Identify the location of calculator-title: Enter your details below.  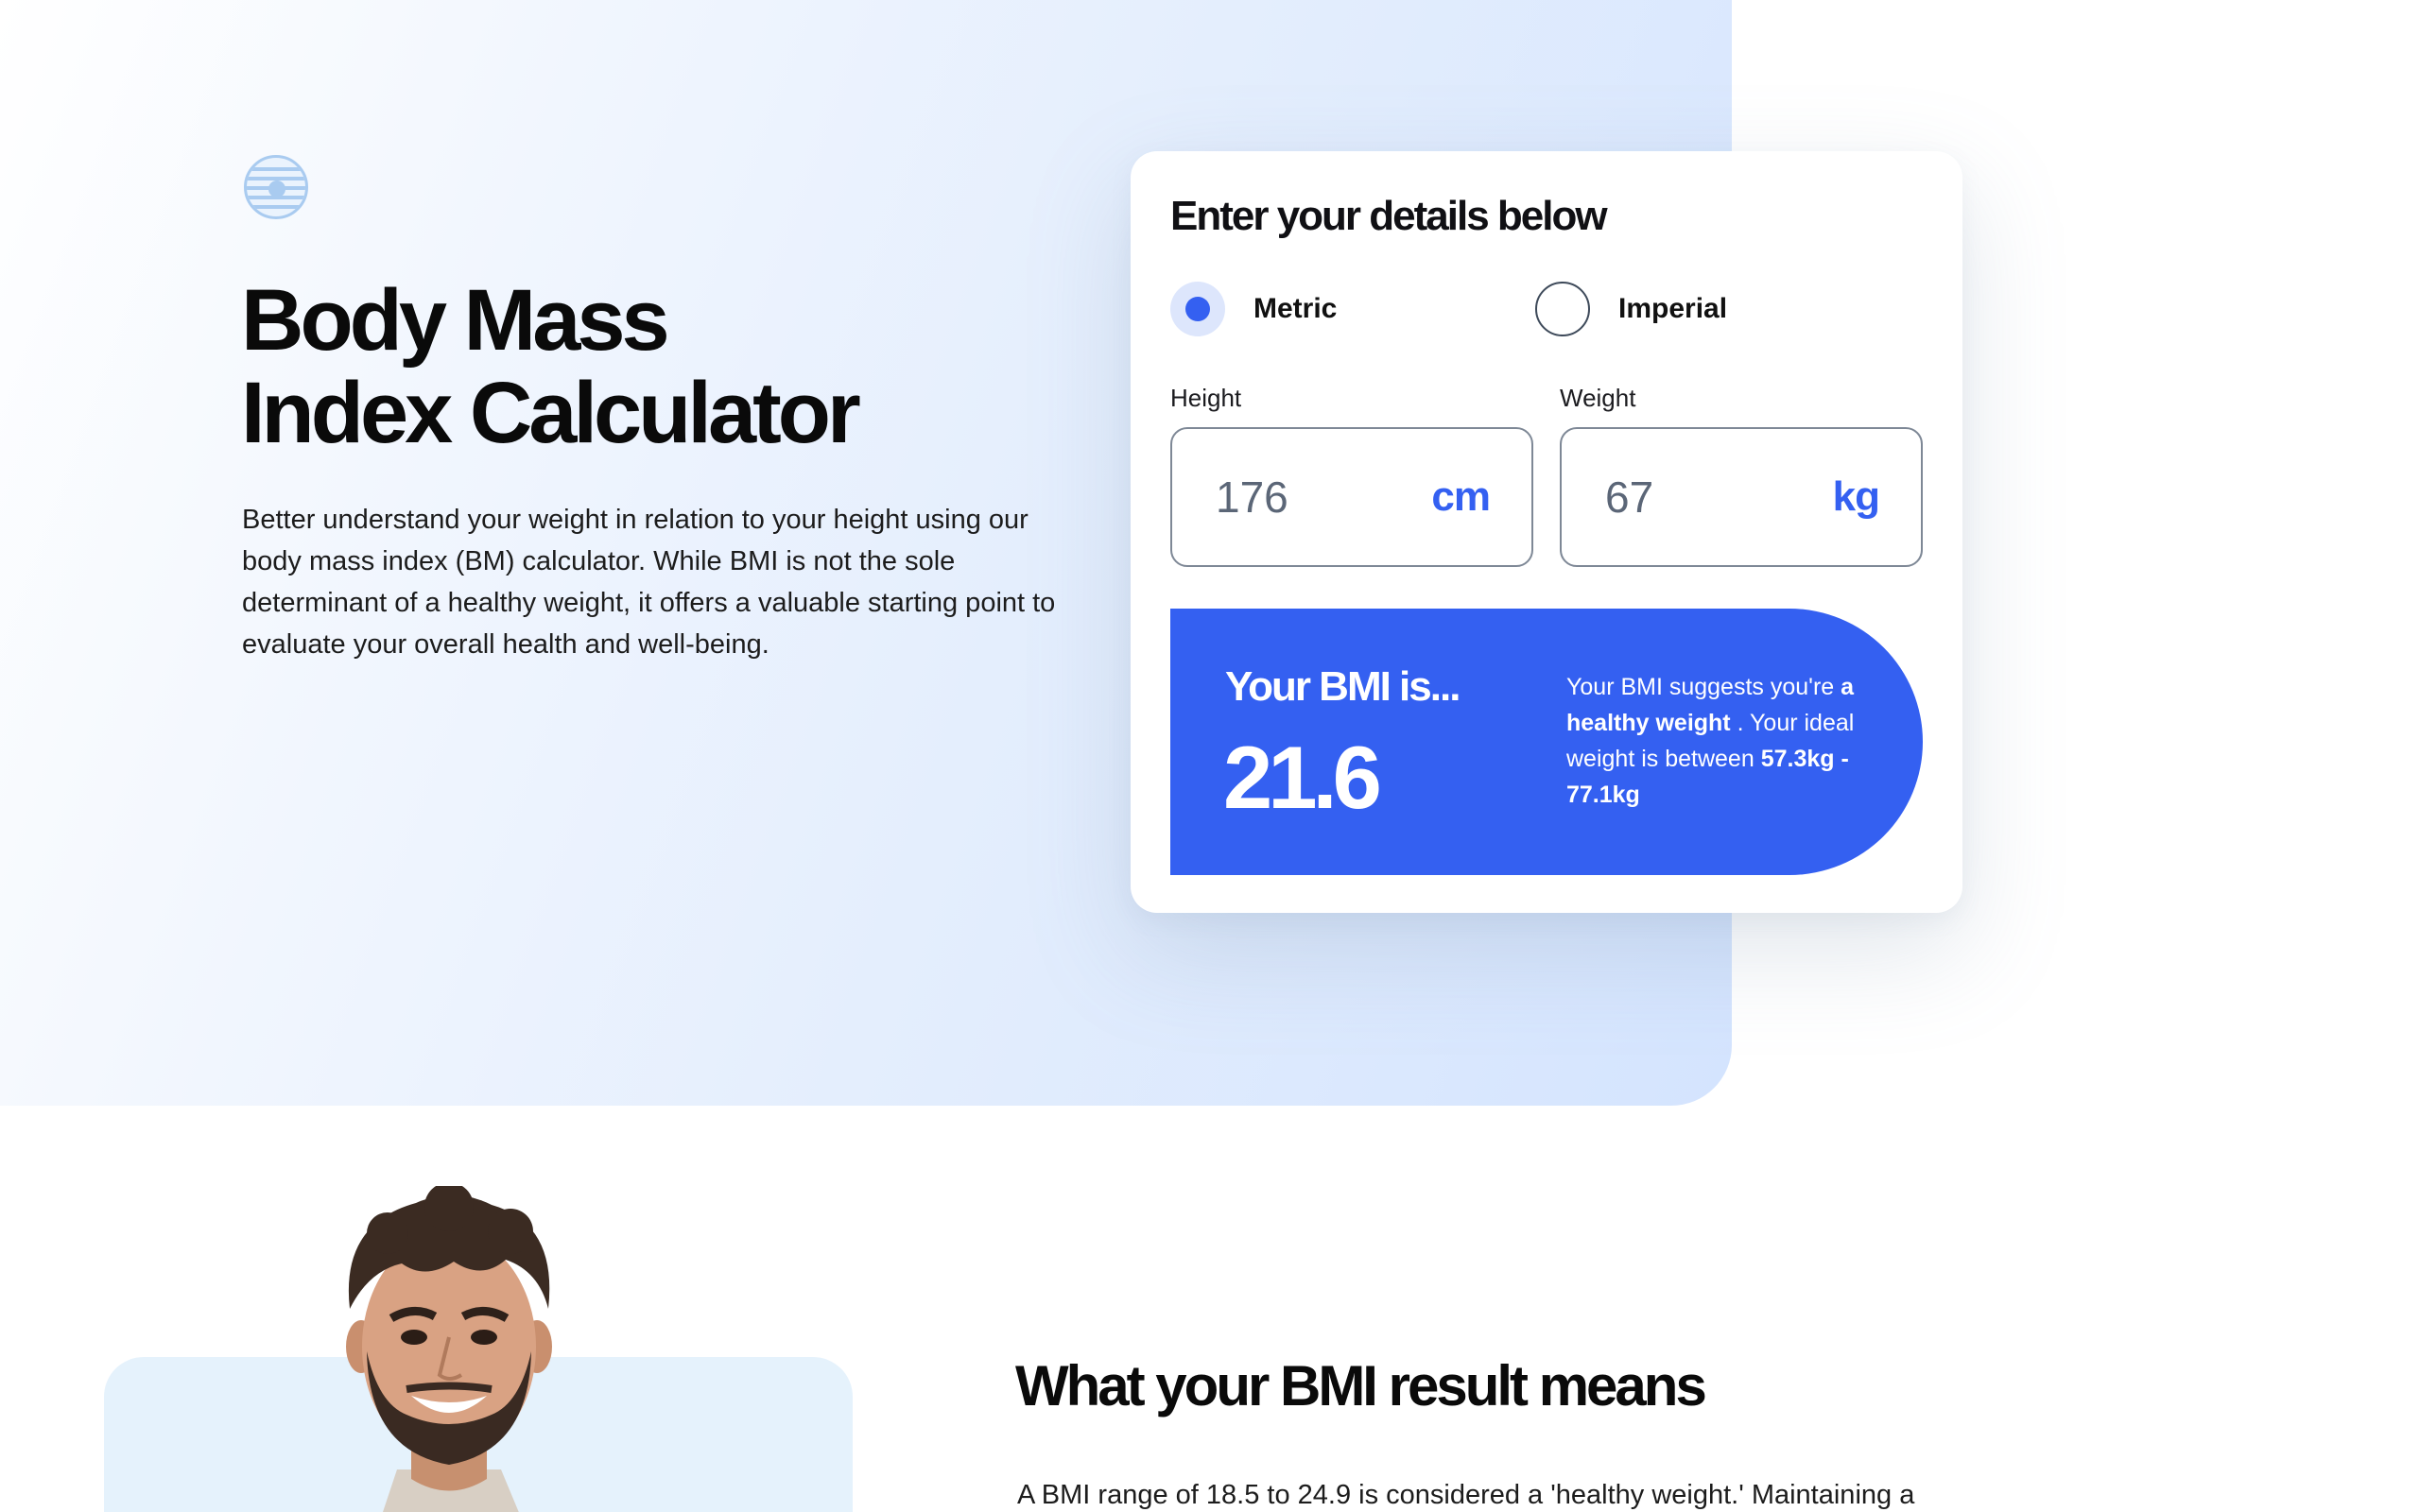
(1389, 216).